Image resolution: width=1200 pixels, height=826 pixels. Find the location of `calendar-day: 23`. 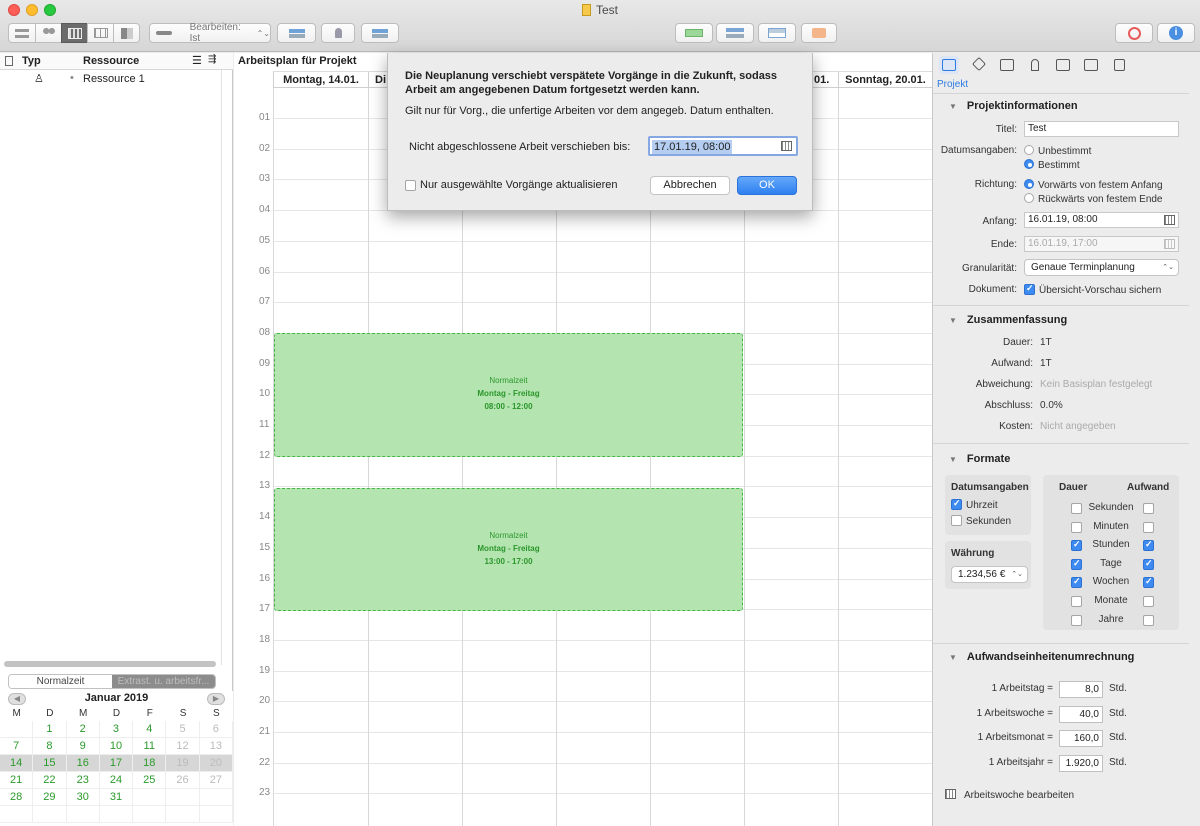

calendar-day: 23 is located at coordinates (83, 780).